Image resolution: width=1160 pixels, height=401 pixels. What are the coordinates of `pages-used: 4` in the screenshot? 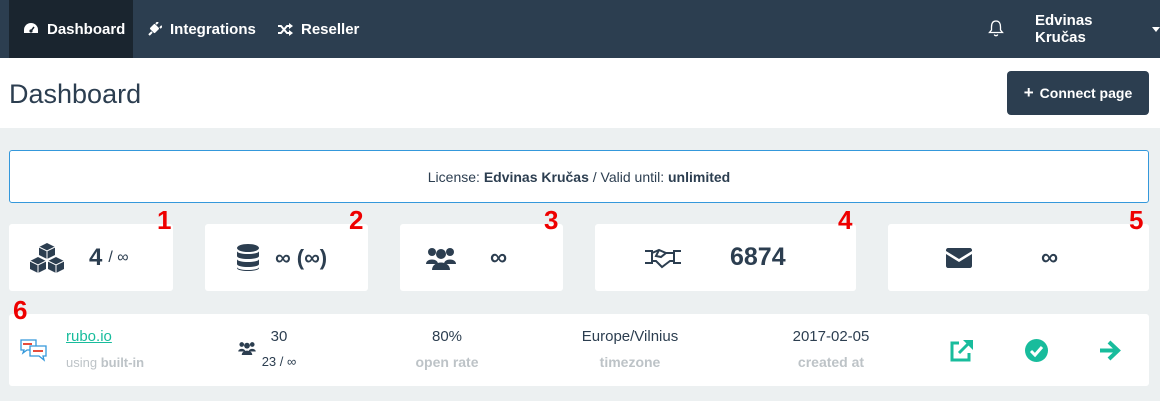 It's located at (96, 257).